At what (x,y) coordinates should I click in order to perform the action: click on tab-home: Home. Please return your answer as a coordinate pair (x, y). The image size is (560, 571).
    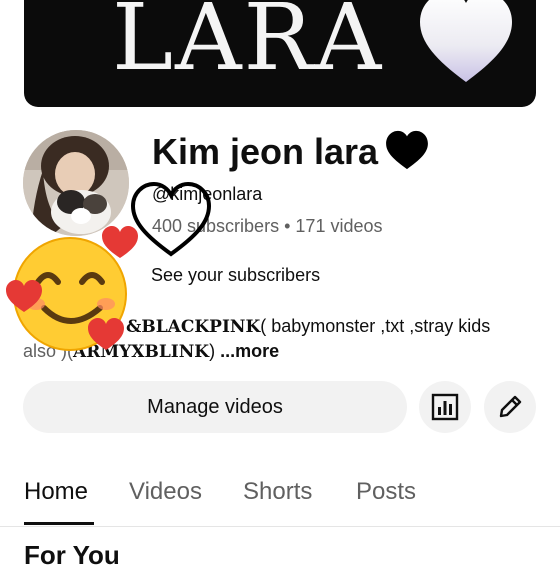
    Looking at the image, I should click on (56, 492).